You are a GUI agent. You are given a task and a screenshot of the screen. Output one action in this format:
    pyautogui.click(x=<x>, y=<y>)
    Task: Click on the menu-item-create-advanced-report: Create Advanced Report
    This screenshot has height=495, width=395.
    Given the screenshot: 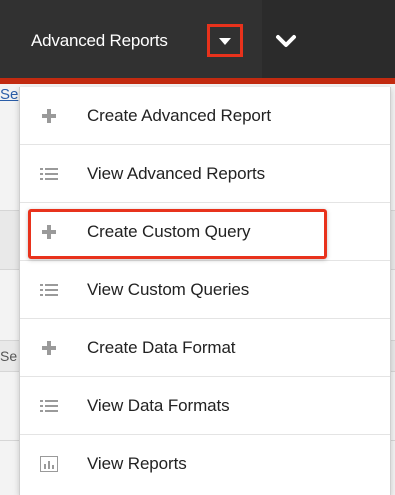 What is the action you would take?
    pyautogui.click(x=205, y=116)
    